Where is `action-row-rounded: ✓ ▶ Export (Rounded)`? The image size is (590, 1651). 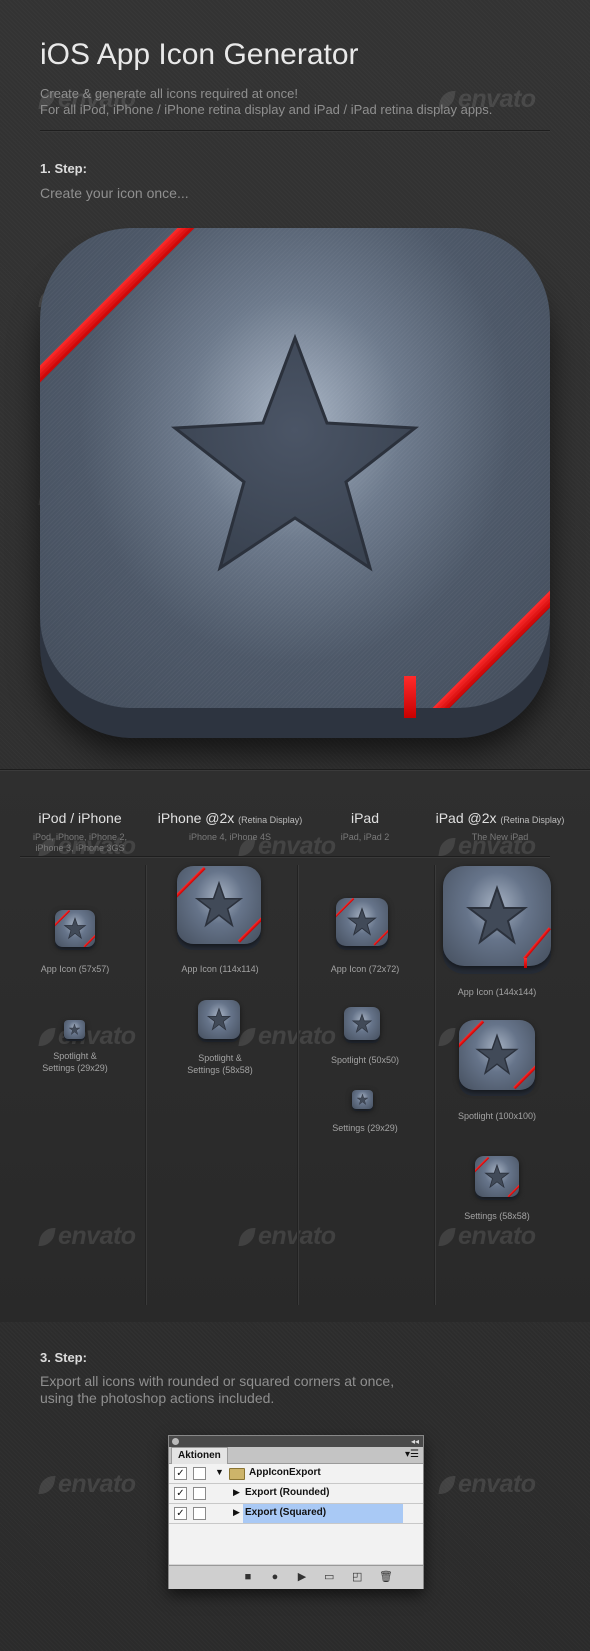 action-row-rounded: ✓ ▶ Export (Rounded) is located at coordinates (296, 1494).